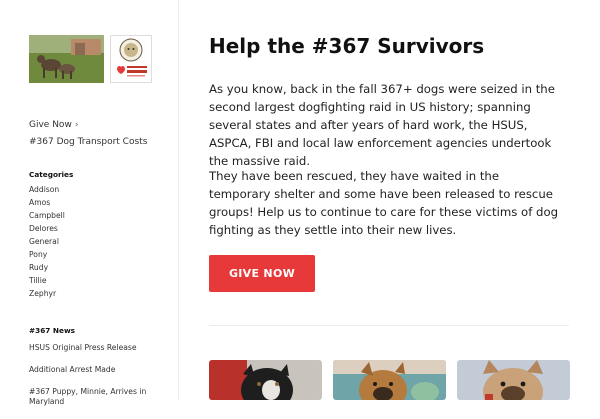 The height and width of the screenshot is (419, 600). What do you see at coordinates (51, 241) in the screenshot?
I see `category-general: General` at bounding box center [51, 241].